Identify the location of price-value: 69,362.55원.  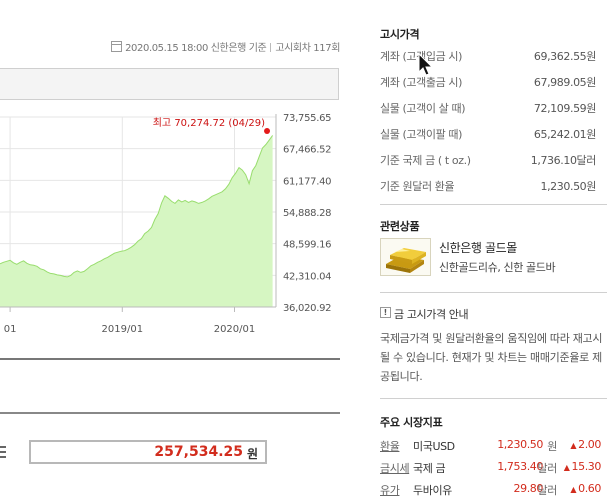
(565, 56).